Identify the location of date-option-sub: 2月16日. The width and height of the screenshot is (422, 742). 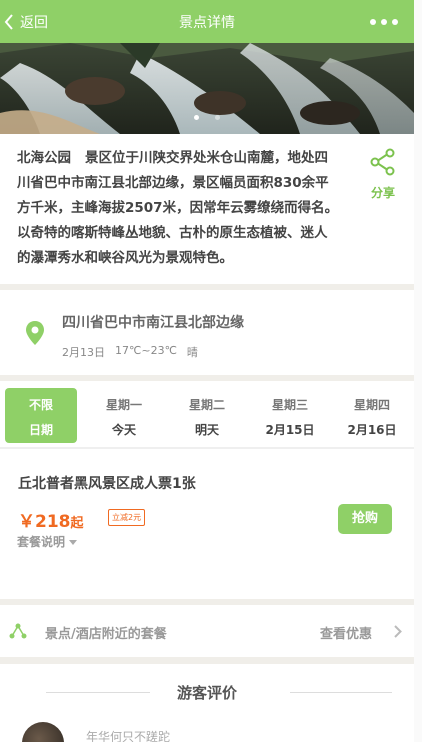
(372, 430).